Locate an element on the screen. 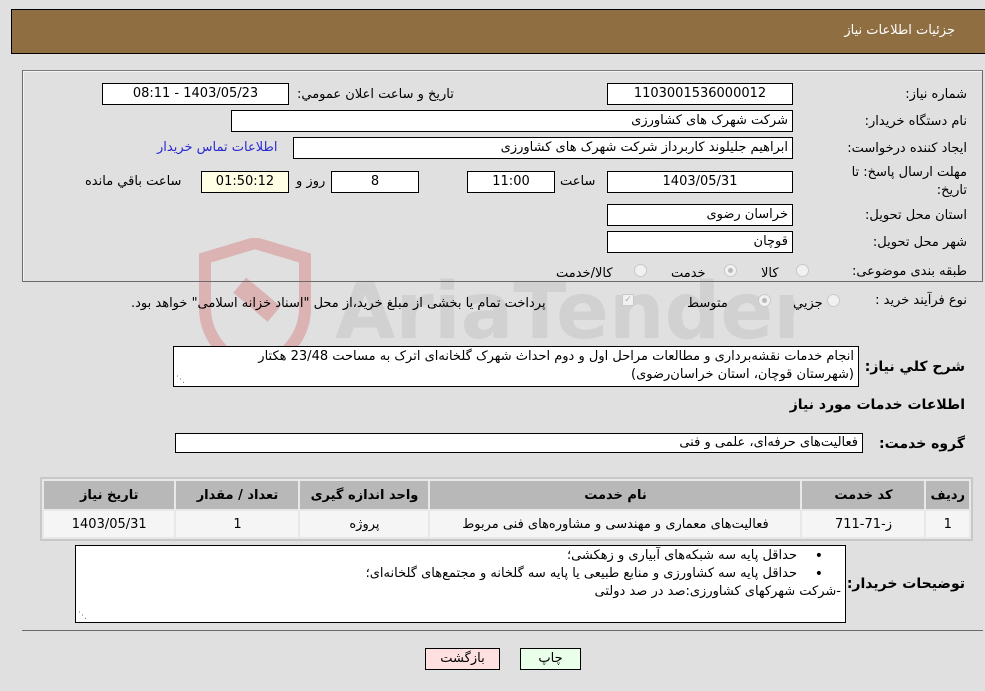  panel-bottom-border is located at coordinates (502, 630).